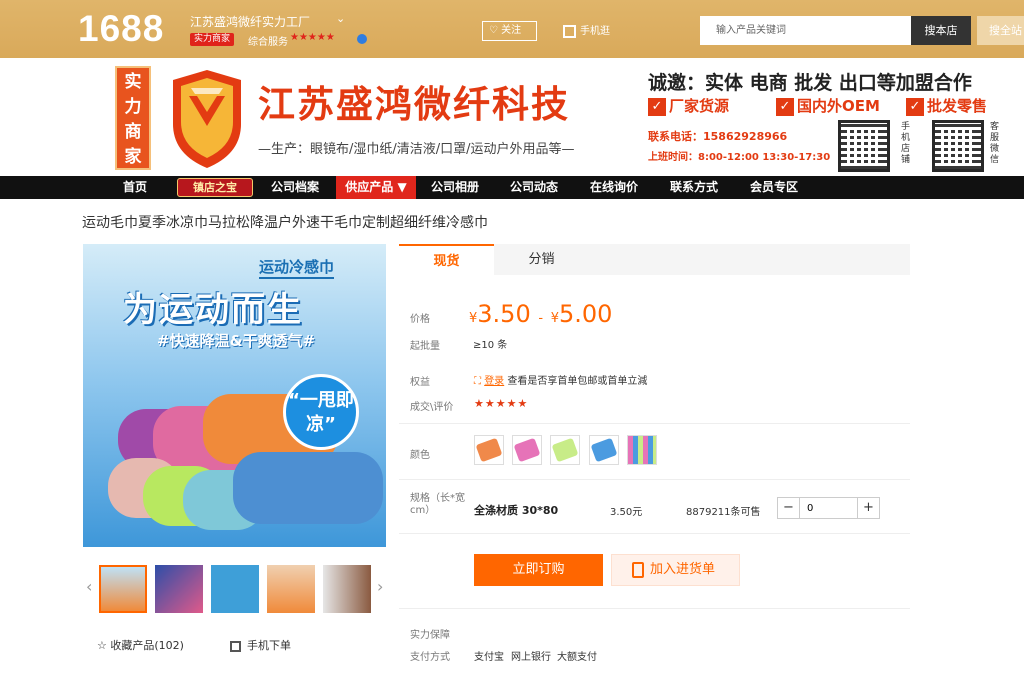 Image resolution: width=1024 pixels, height=699 pixels. Describe the element at coordinates (207, 119) in the screenshot. I see `shield-logo-icon` at that location.